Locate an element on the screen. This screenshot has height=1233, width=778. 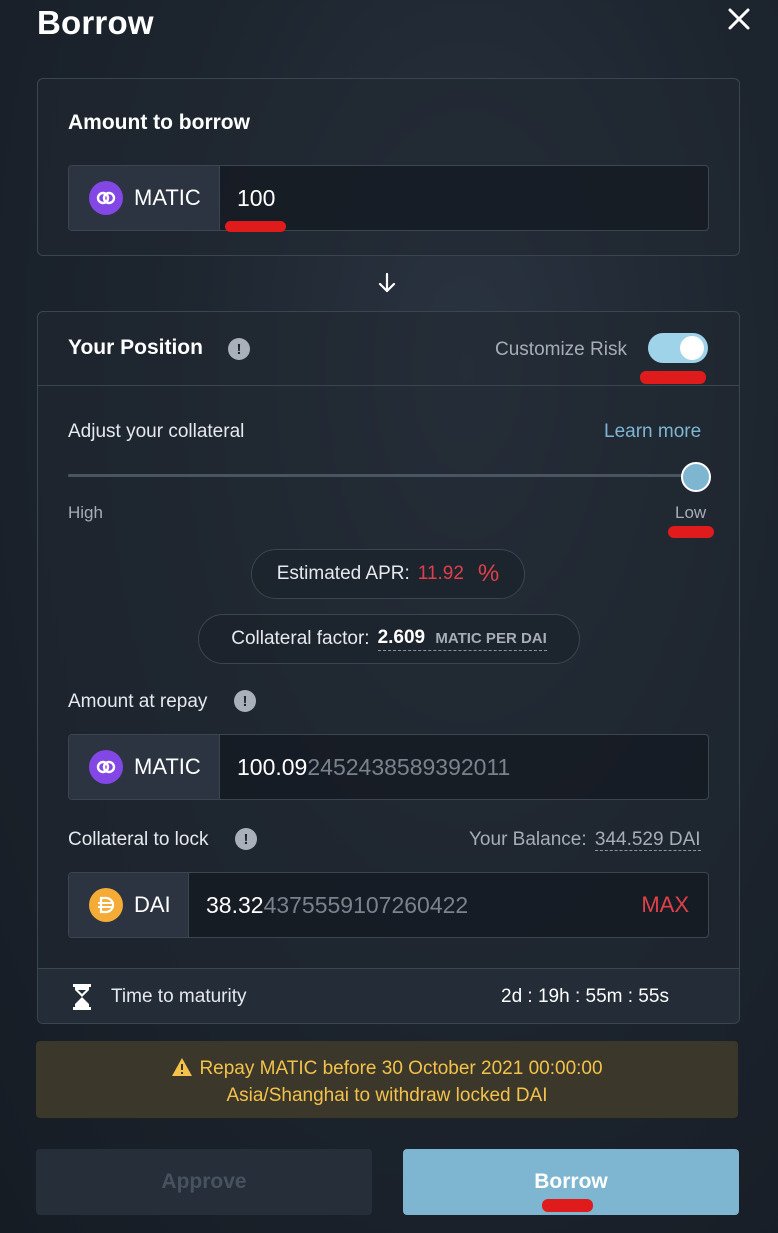
lock-value-rest: 4375559107260422 is located at coordinates (366, 904).